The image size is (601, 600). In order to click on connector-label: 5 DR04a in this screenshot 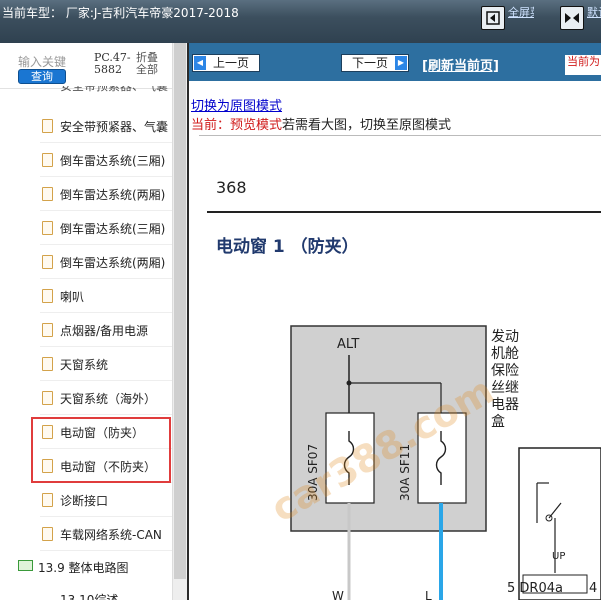, I will do `click(535, 588)`.